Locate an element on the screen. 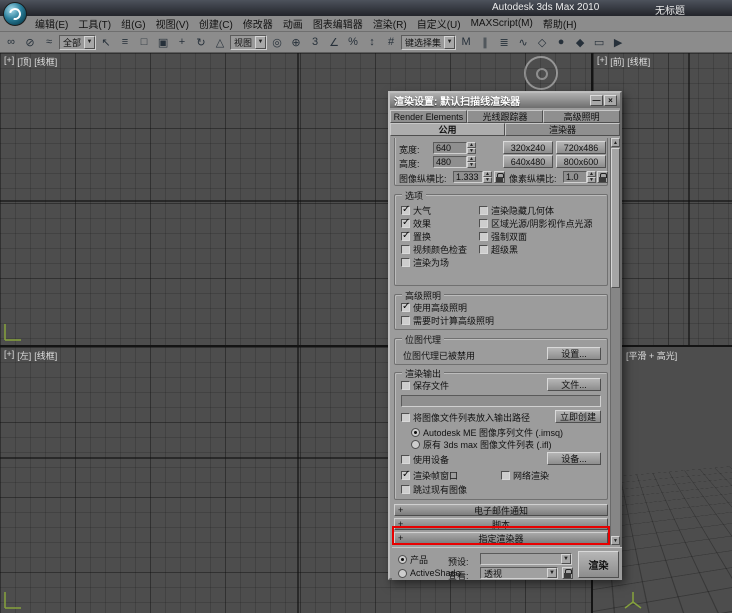 This screenshot has width=732, height=613. checkbox-force-two-sided: 强制双面 is located at coordinates (536, 236).